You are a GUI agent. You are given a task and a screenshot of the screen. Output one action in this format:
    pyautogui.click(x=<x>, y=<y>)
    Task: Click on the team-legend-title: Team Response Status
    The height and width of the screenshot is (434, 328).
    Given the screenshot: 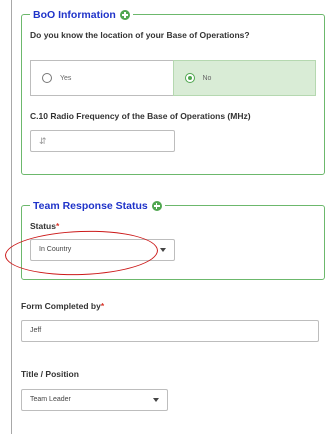 What is the action you would take?
    pyautogui.click(x=90, y=206)
    